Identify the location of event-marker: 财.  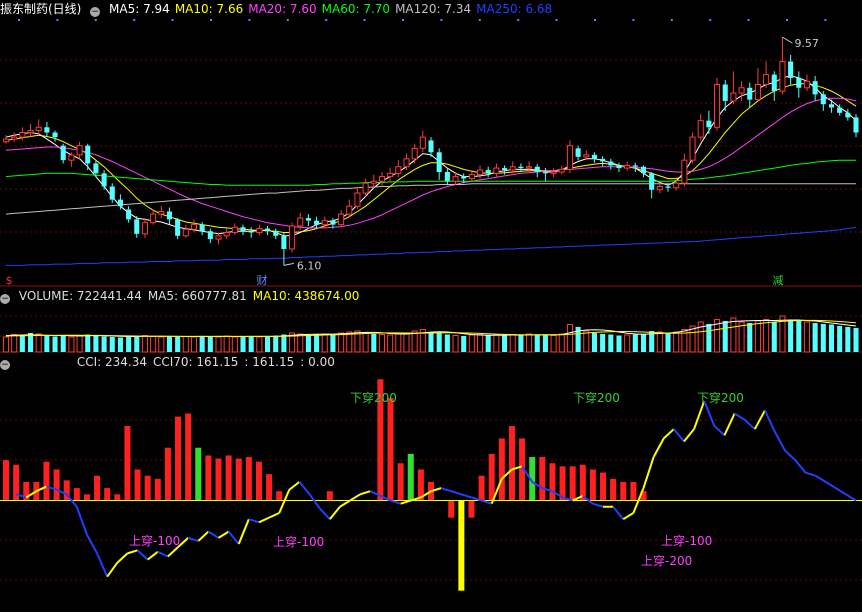
(262, 280).